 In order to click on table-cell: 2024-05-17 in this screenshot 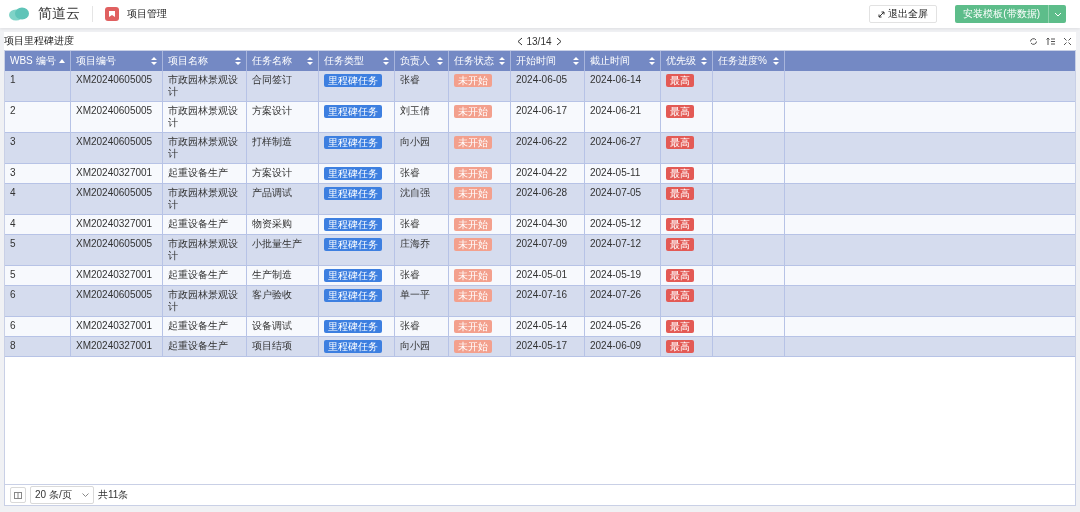, I will do `click(548, 346)`.